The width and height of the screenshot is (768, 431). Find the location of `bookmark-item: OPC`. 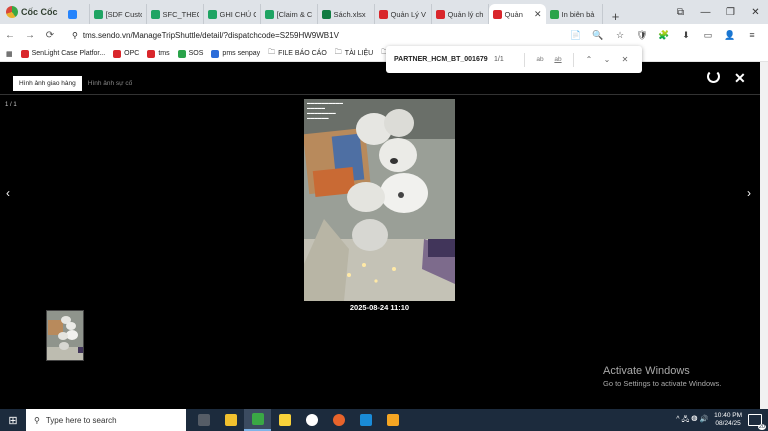

bookmark-item: OPC is located at coordinates (126, 53).